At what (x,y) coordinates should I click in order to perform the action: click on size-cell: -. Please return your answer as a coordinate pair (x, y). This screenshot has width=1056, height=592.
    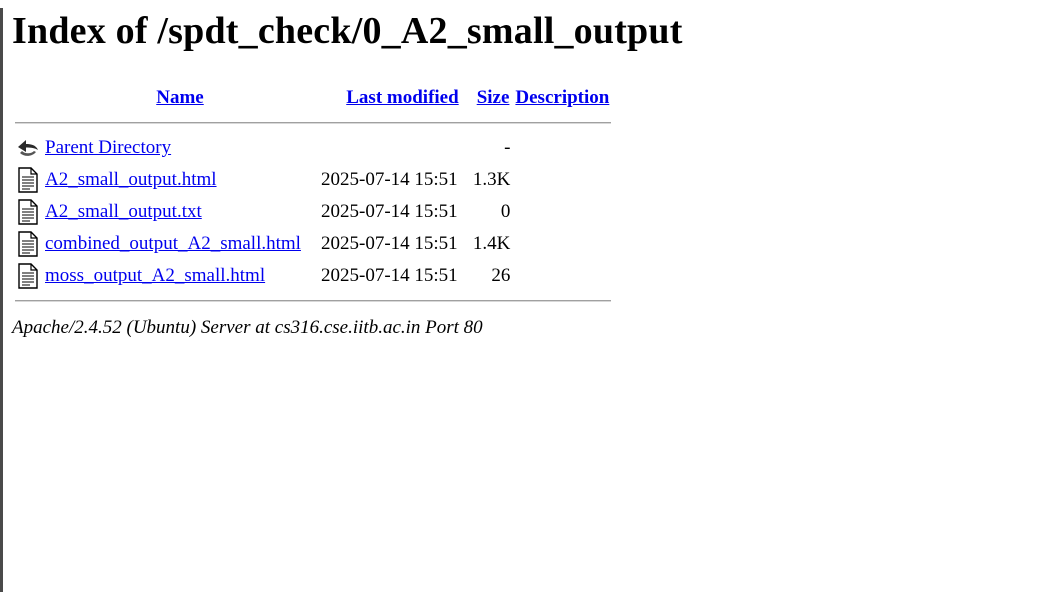
    Looking at the image, I should click on (507, 147).